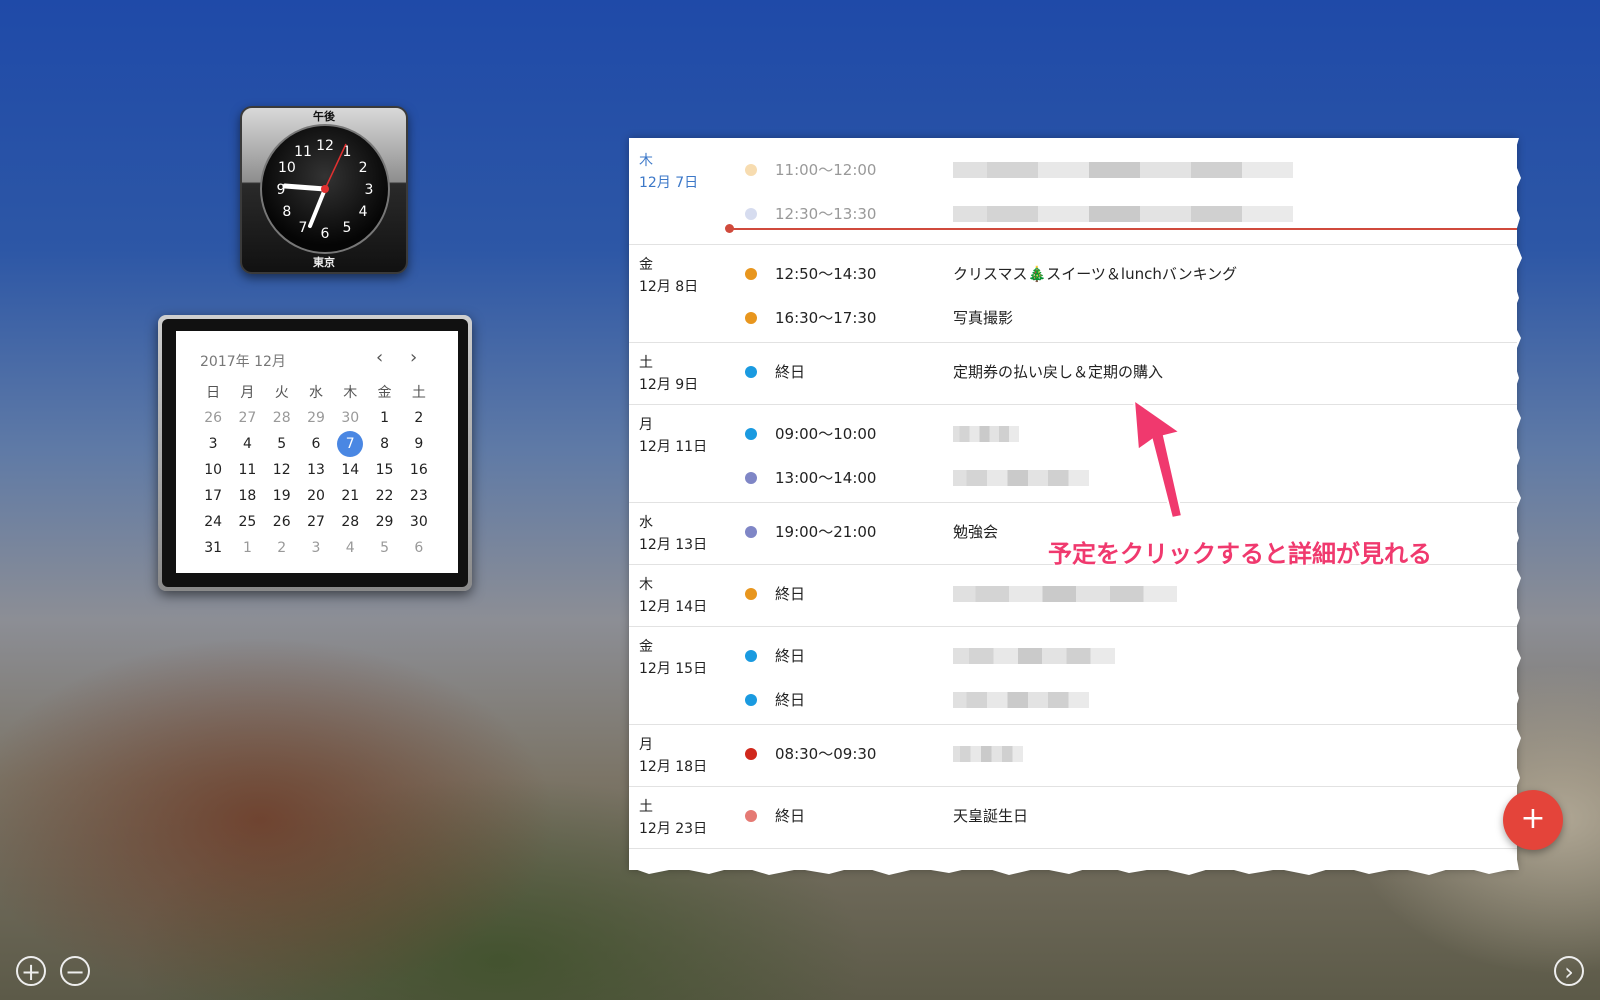 This screenshot has width=1600, height=1000. What do you see at coordinates (286, 212) in the screenshot?
I see `clock-number: 8` at bounding box center [286, 212].